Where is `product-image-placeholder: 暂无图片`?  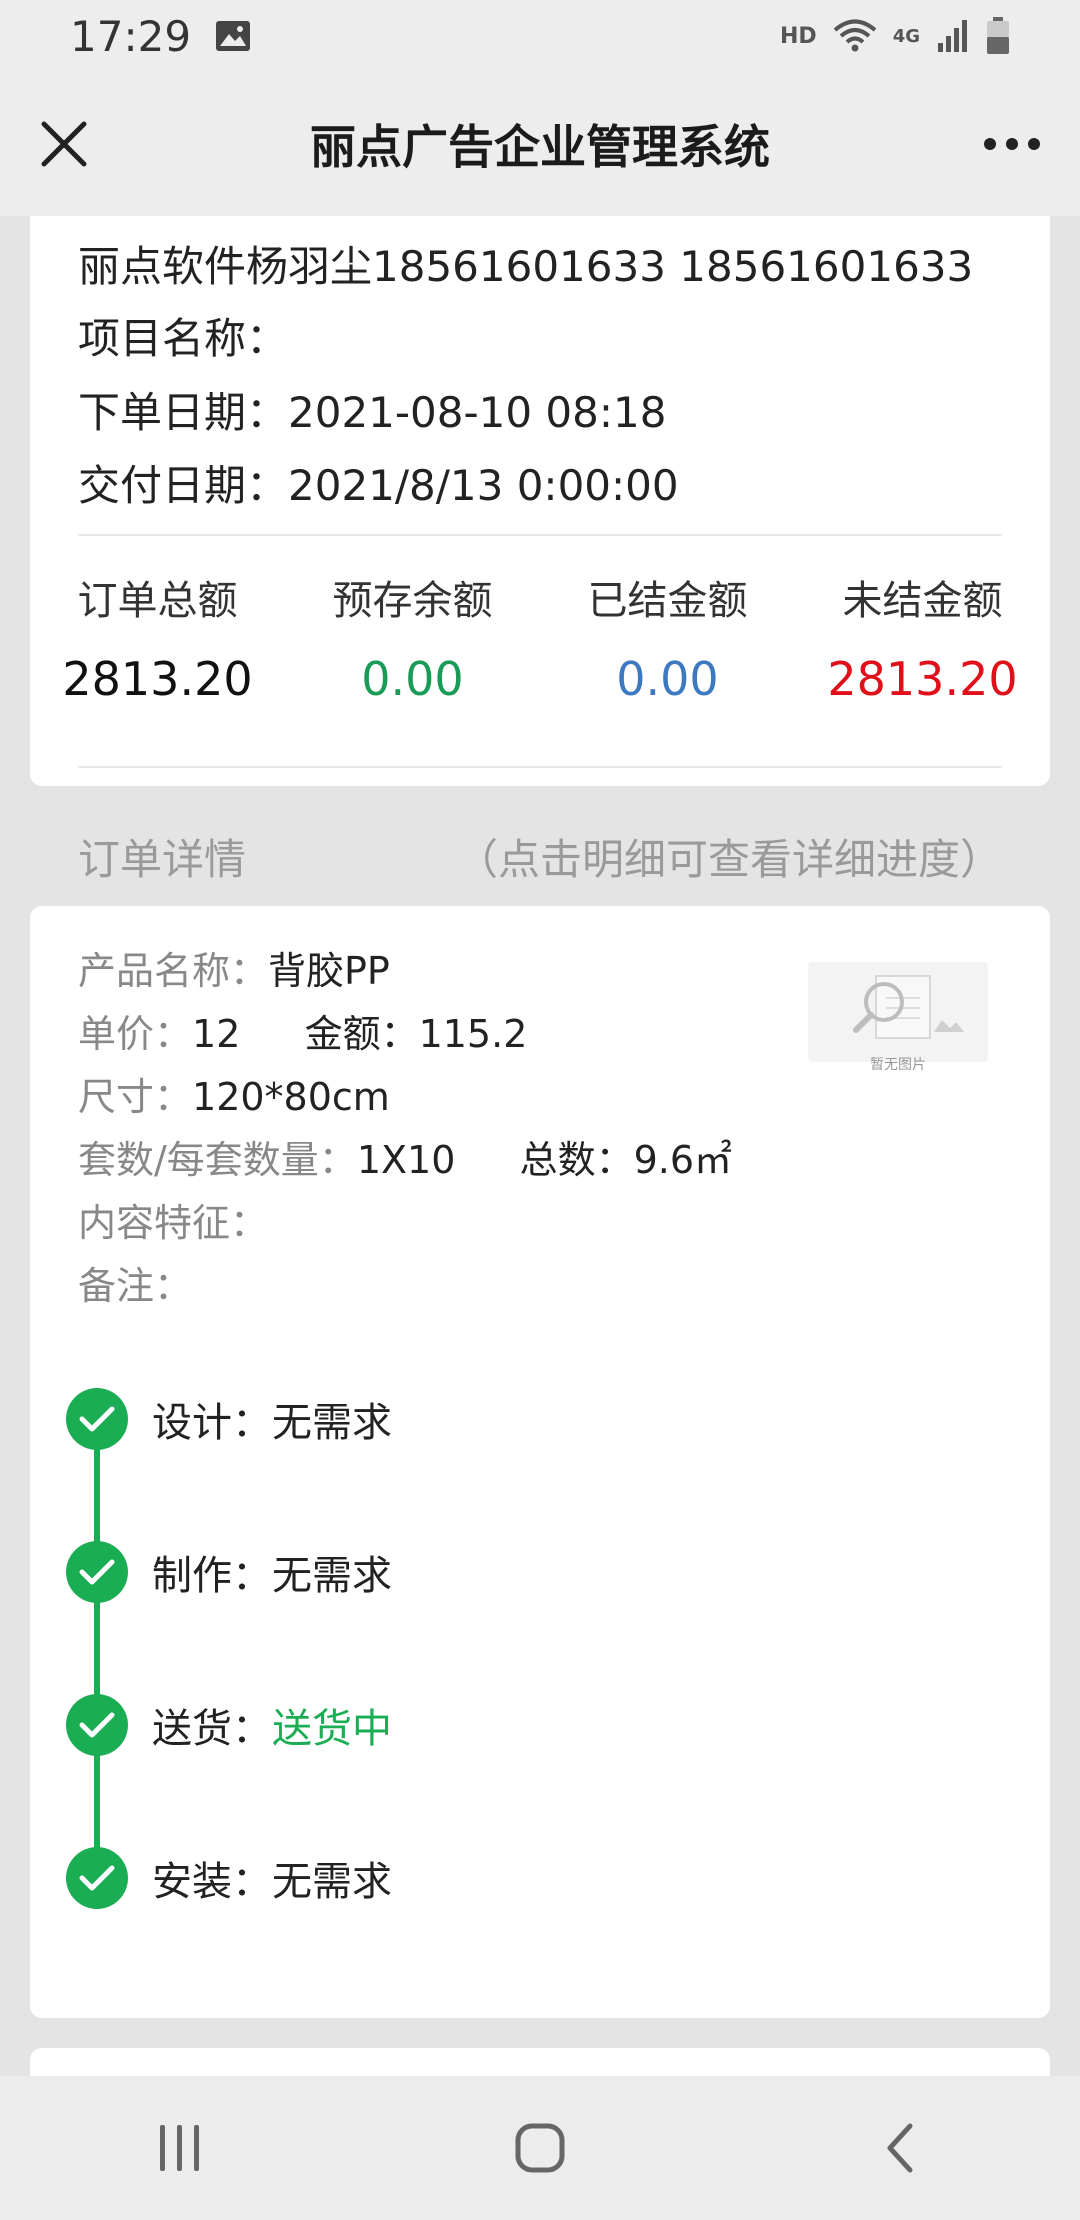 product-image-placeholder: 暂无图片 is located at coordinates (898, 1017).